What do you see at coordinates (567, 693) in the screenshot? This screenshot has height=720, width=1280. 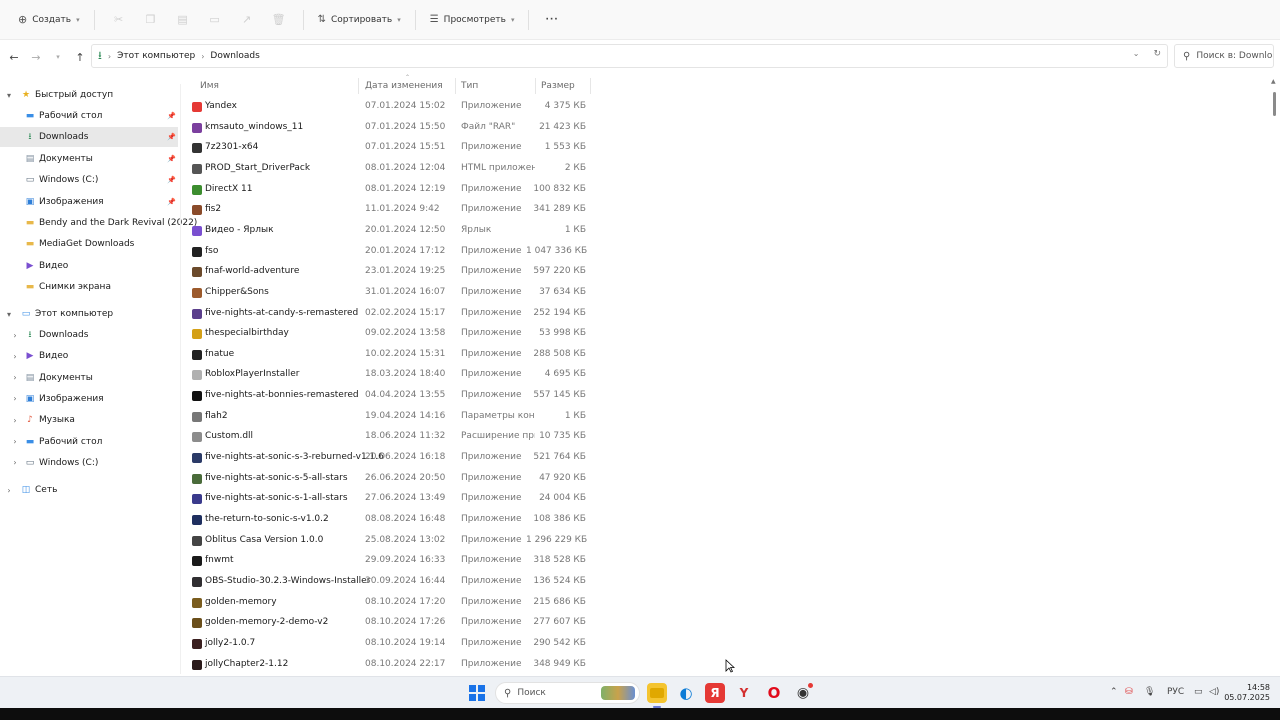 I see `taskbar-search: ⚲ Поиск` at bounding box center [567, 693].